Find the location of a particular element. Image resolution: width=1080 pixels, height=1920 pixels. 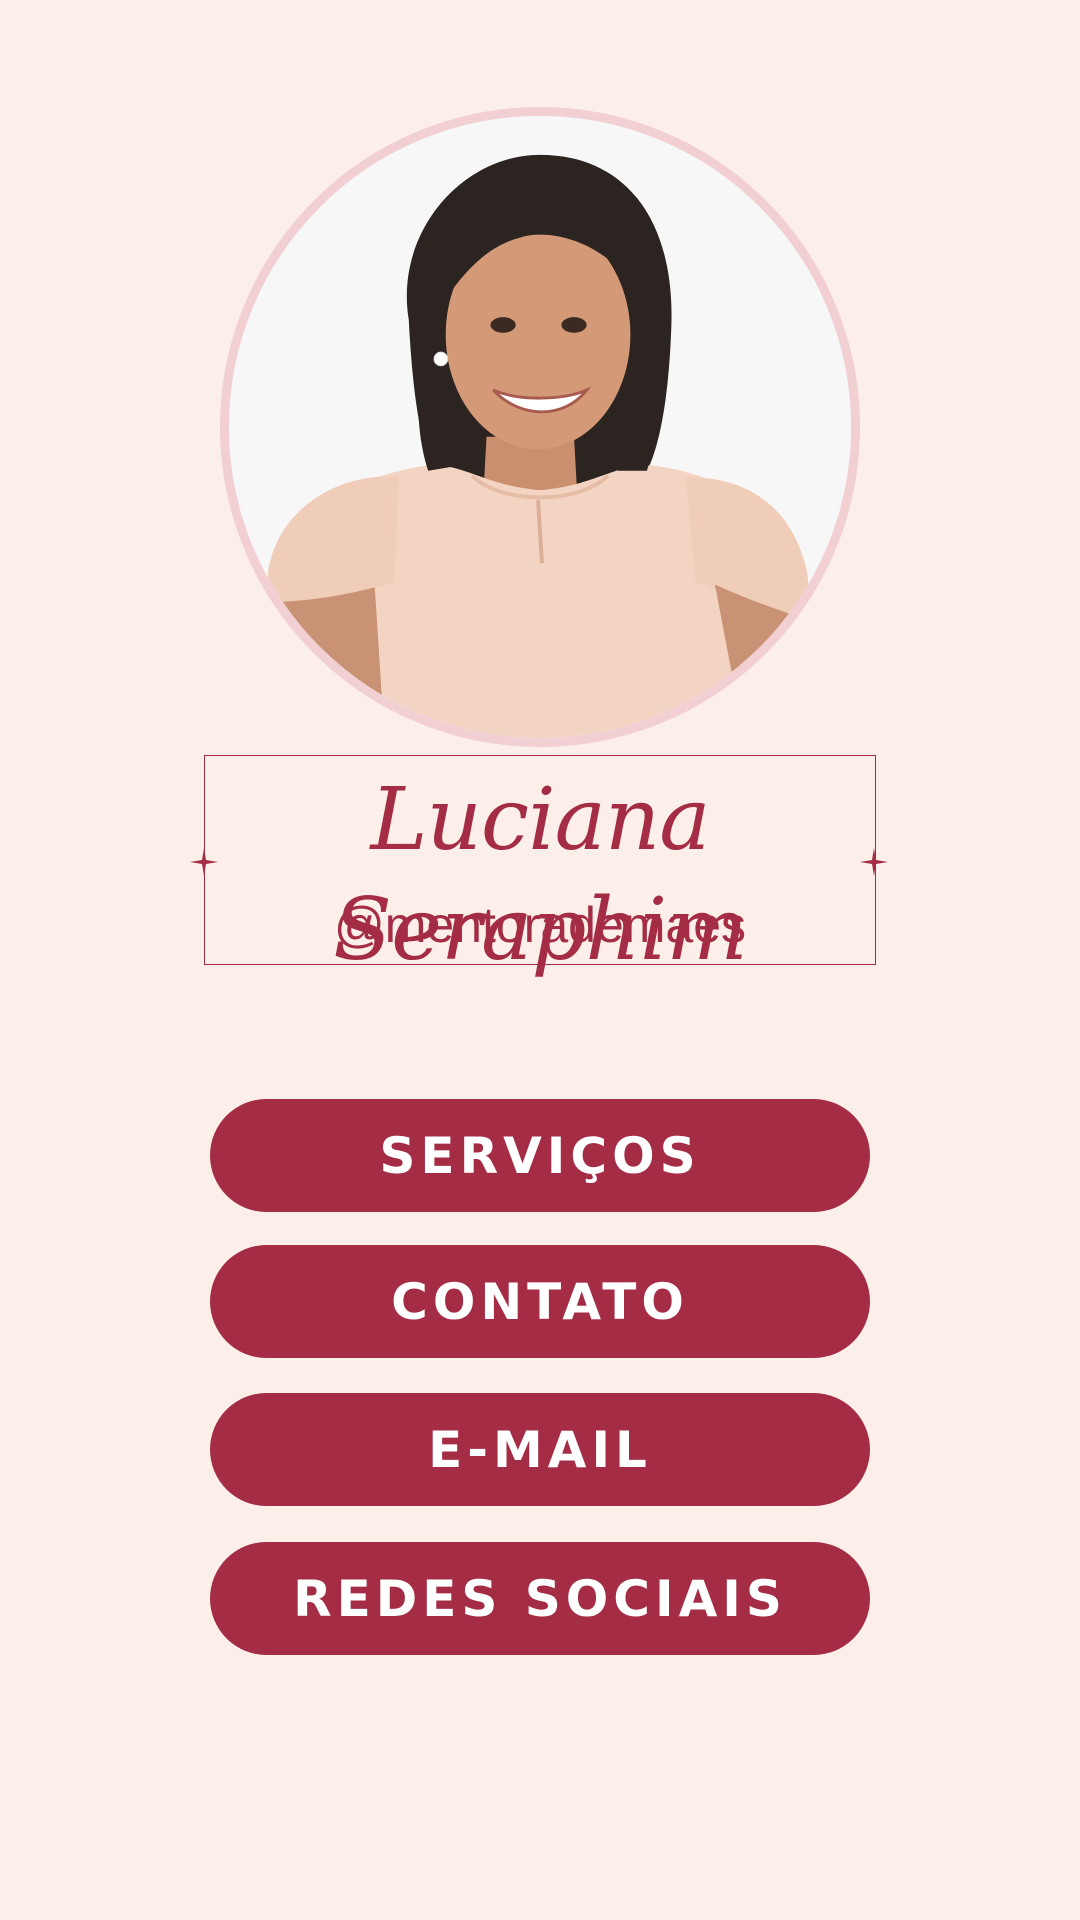

social-networks-button: REDES SOCIAIS is located at coordinates (540, 1598).